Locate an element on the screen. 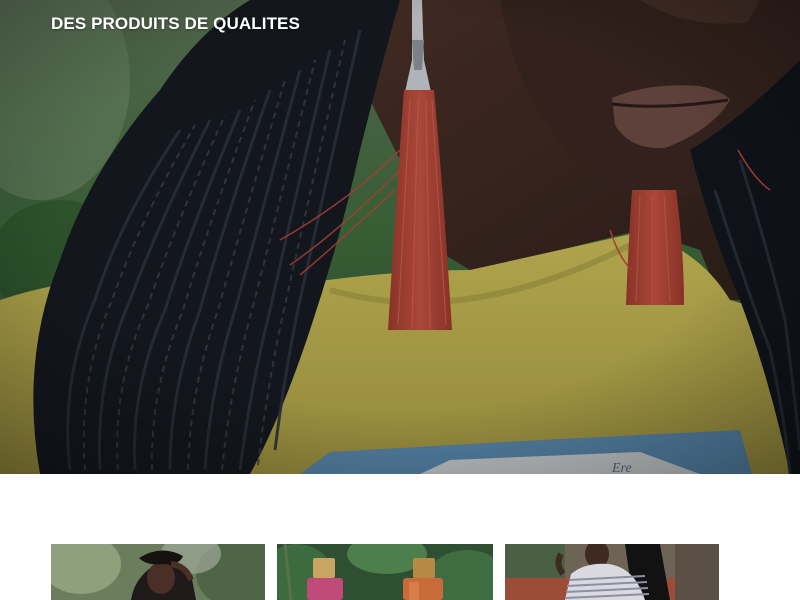 The height and width of the screenshot is (600, 800). product-photo-woman-foliage is located at coordinates (158, 572).